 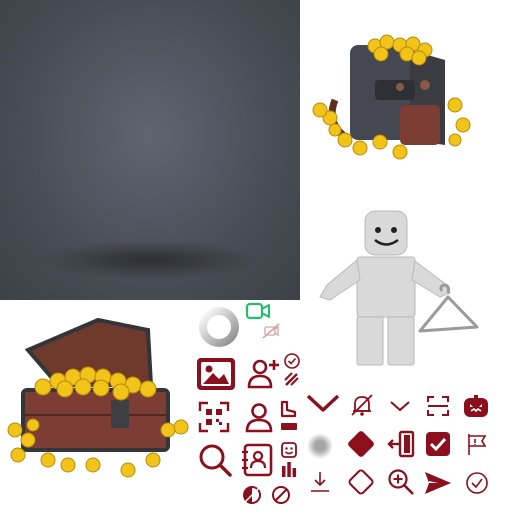 I want to click on backpack-with-coins-illustration, so click(x=392, y=95).